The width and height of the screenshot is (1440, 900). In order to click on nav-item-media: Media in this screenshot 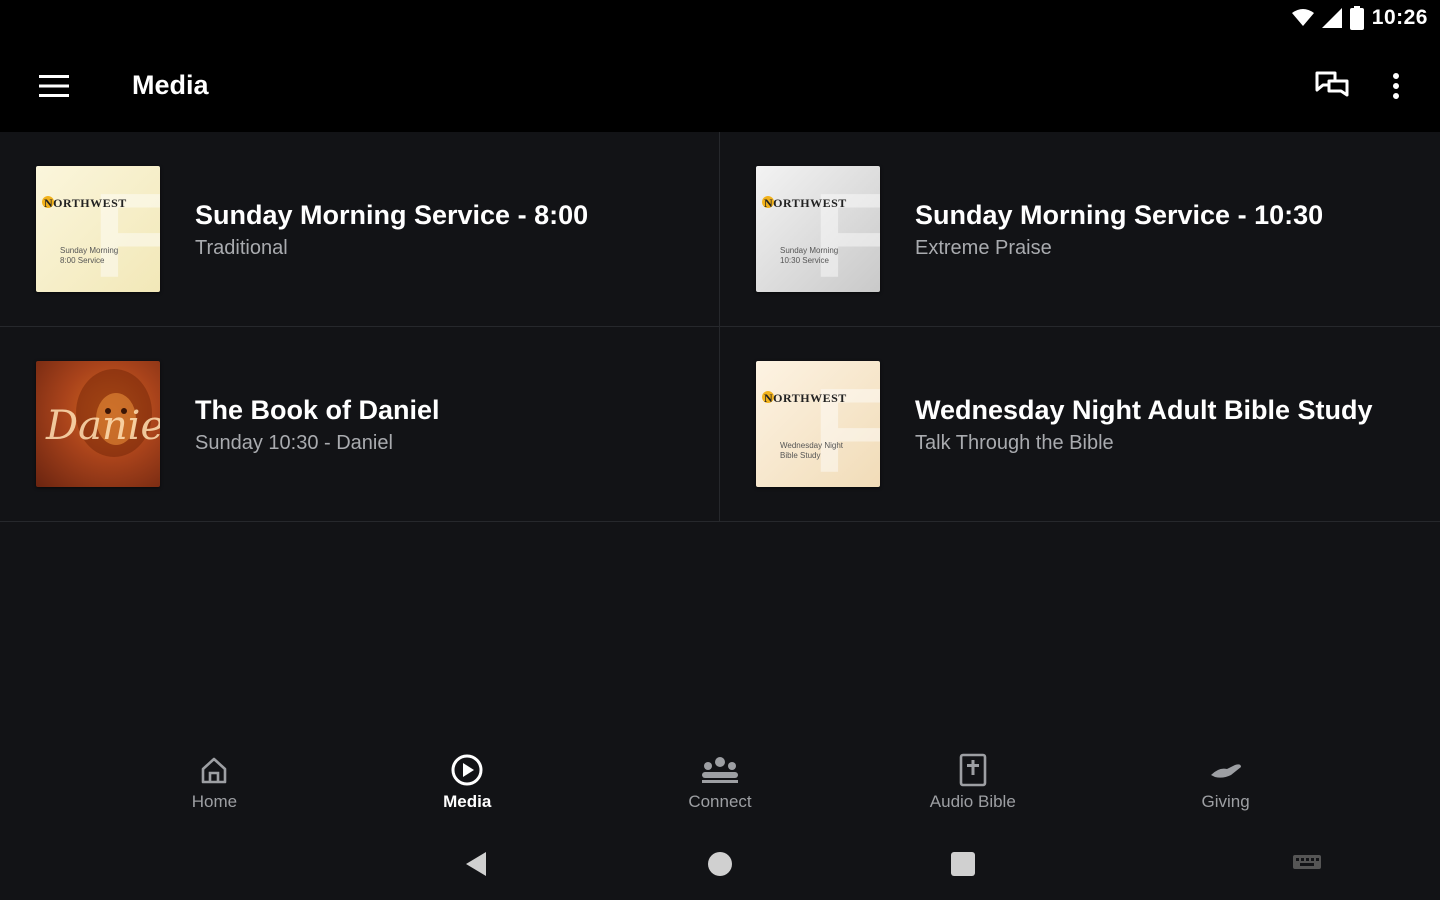, I will do `click(467, 788)`.